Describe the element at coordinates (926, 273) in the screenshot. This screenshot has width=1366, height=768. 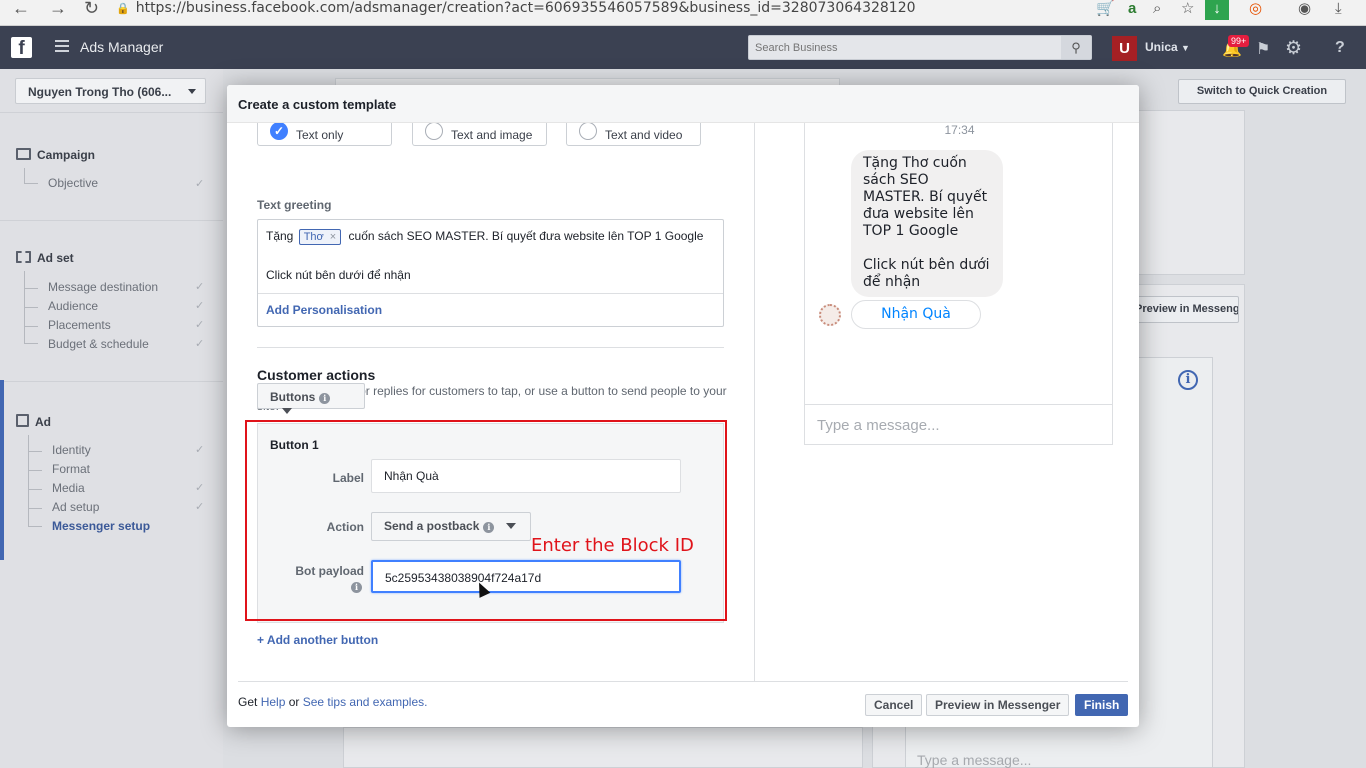
I see `bubble-text: Click nút bên dưới để nhận` at that location.